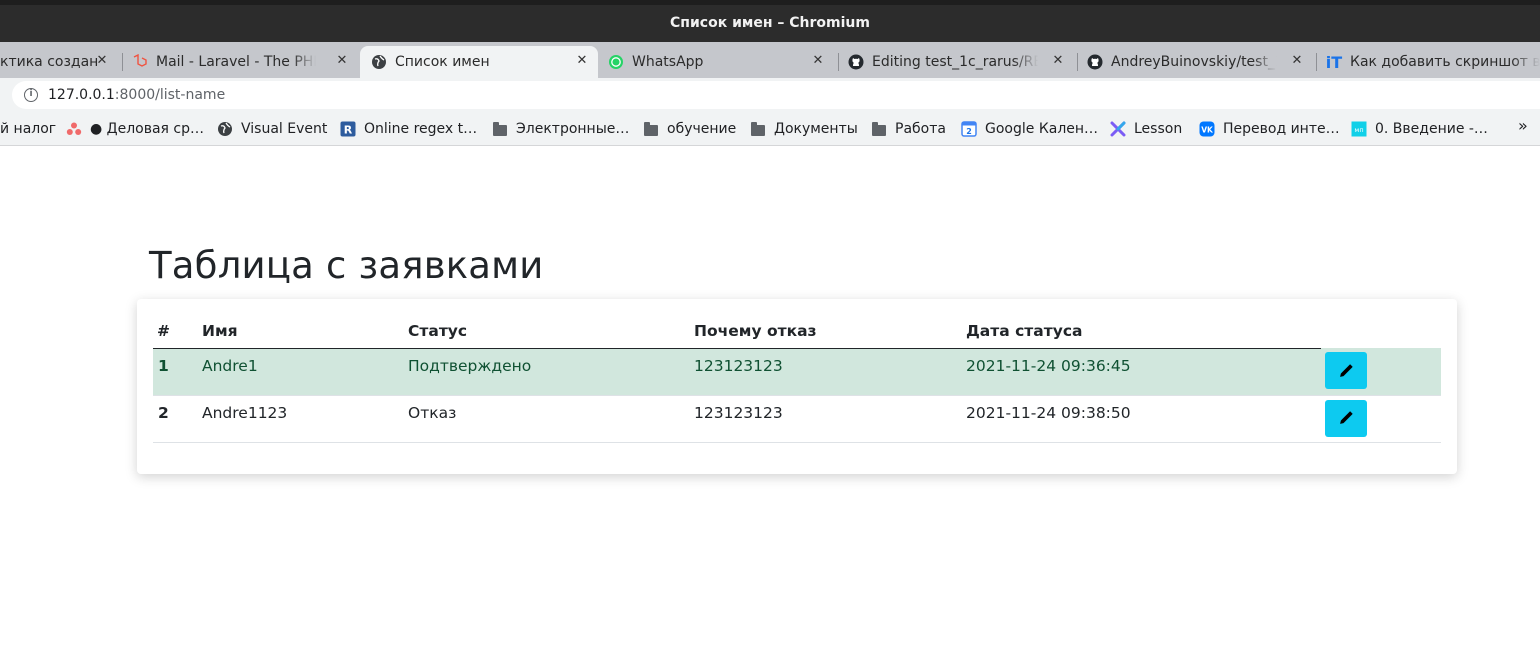 The image size is (1540, 653). I want to click on tab-7: iT Как добавить скриншот в, so click(1433, 62).